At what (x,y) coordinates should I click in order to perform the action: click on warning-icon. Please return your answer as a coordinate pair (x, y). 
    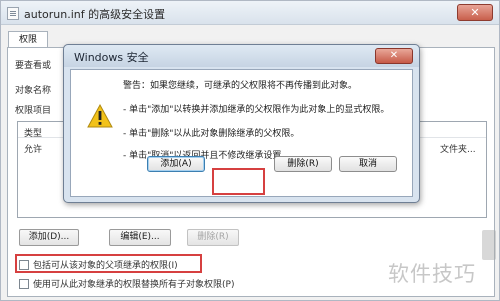
    Looking at the image, I should click on (100, 116).